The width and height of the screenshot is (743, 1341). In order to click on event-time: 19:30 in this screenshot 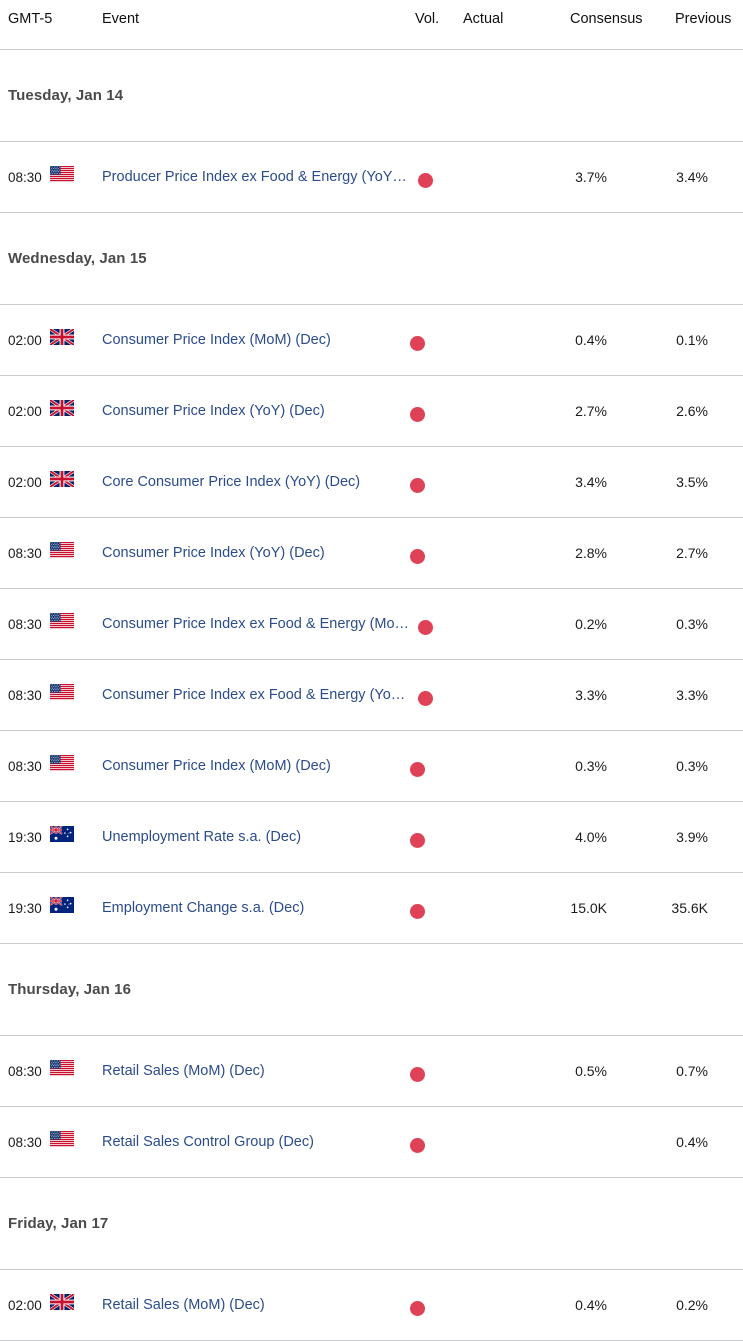, I will do `click(25, 837)`.